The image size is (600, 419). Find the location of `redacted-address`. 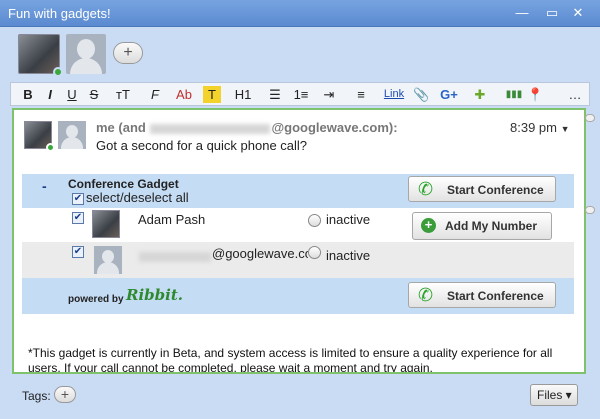

redacted-address is located at coordinates (210, 128).